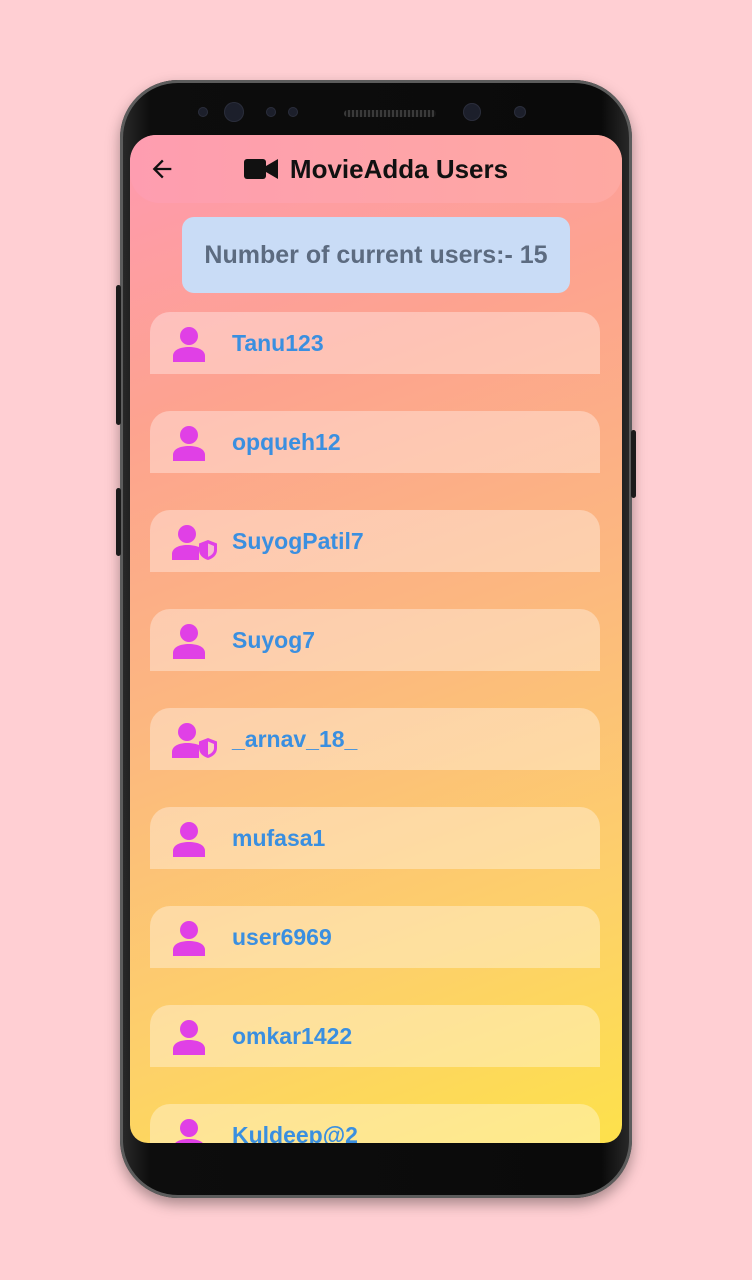 The width and height of the screenshot is (752, 1280). I want to click on front-camera, so click(472, 112).